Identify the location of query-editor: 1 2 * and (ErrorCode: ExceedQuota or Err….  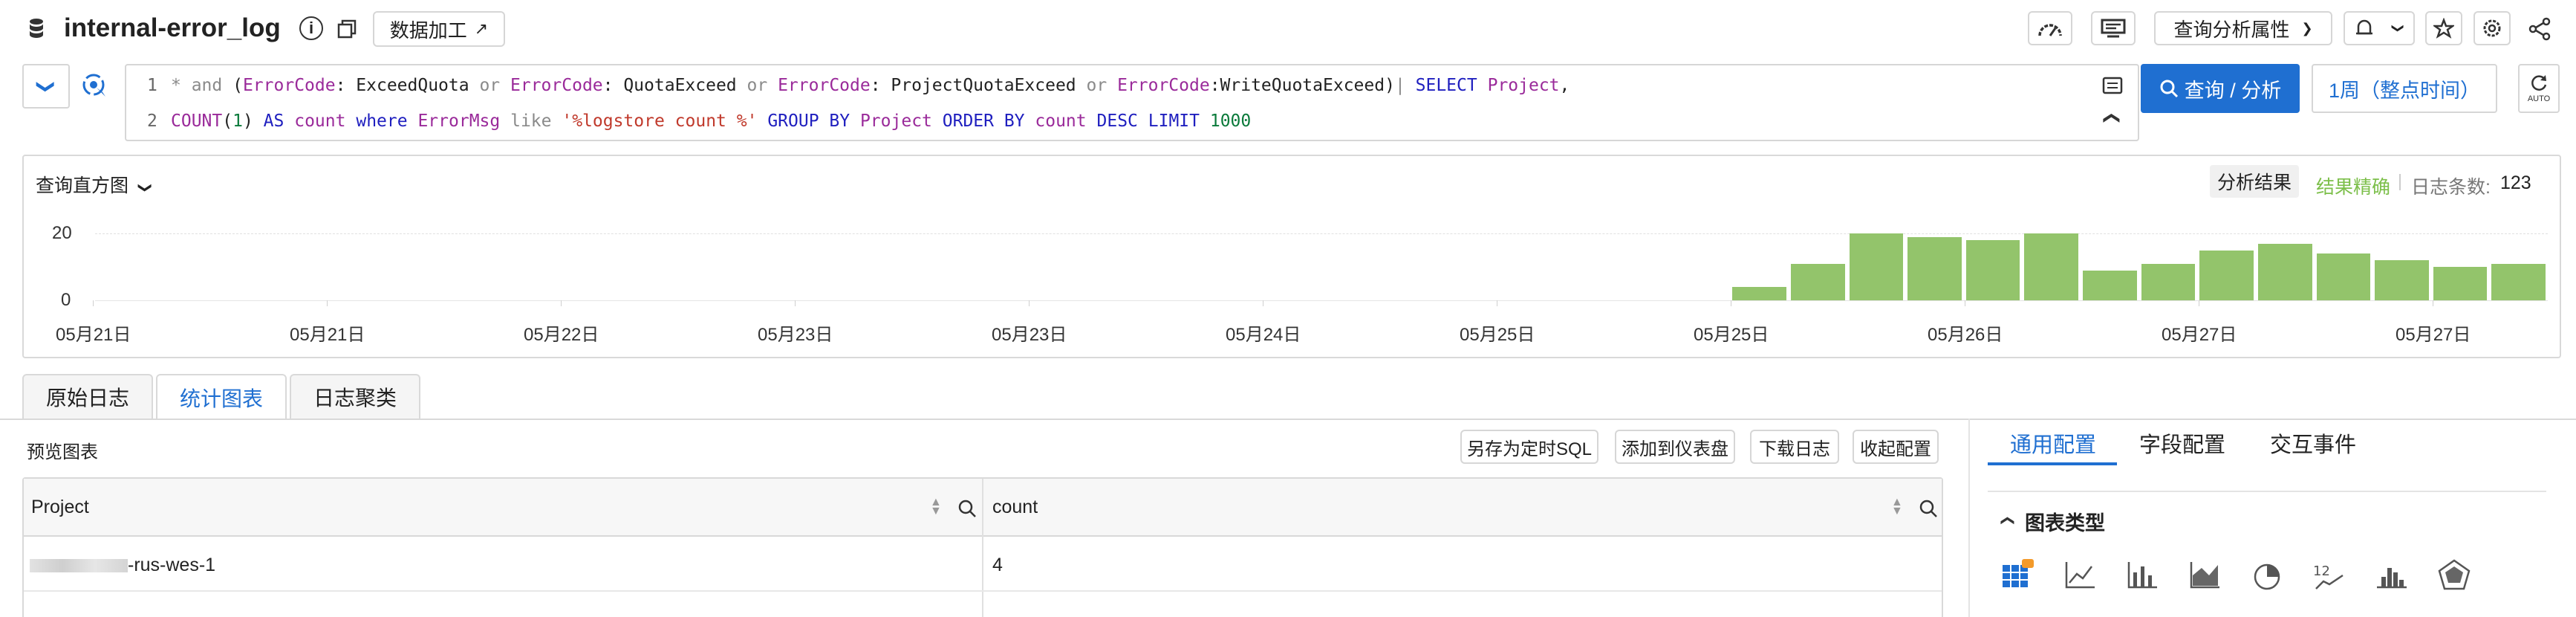
(1132, 102).